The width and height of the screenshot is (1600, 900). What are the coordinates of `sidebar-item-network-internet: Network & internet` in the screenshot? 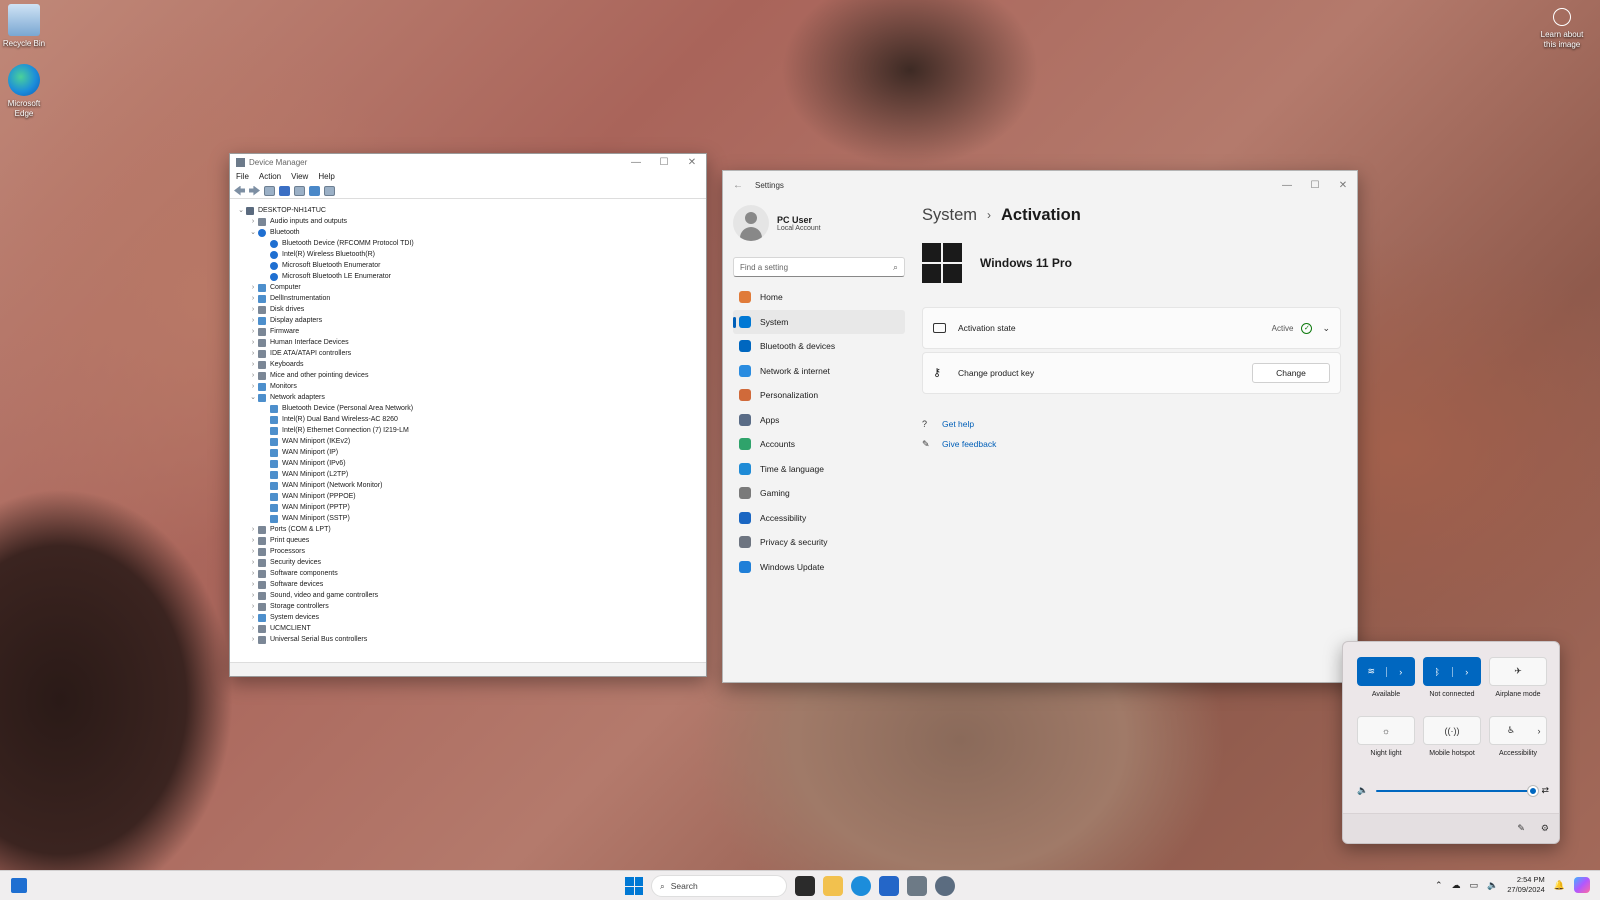 It's located at (819, 371).